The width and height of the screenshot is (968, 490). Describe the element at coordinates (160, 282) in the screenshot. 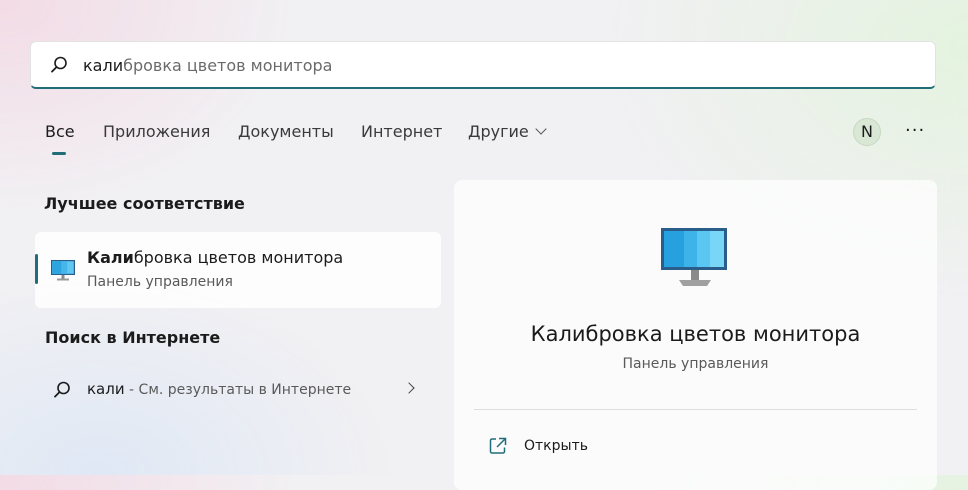

I see `best-match-subtitle: Панель управления` at that location.